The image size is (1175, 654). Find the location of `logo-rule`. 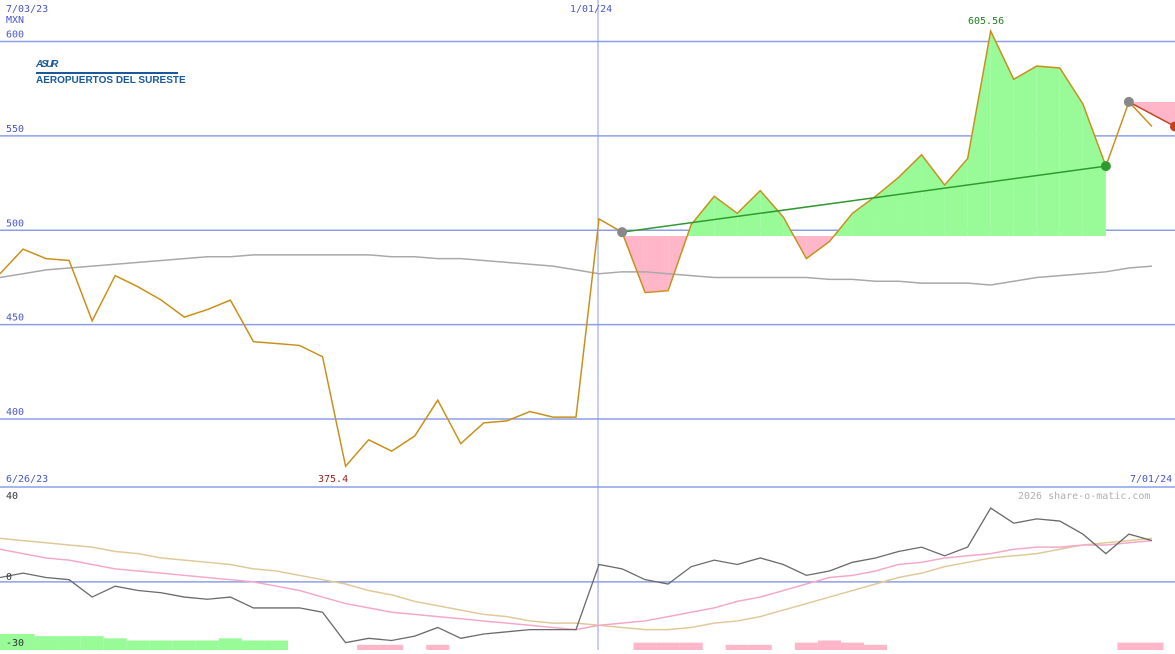

logo-rule is located at coordinates (107, 73).